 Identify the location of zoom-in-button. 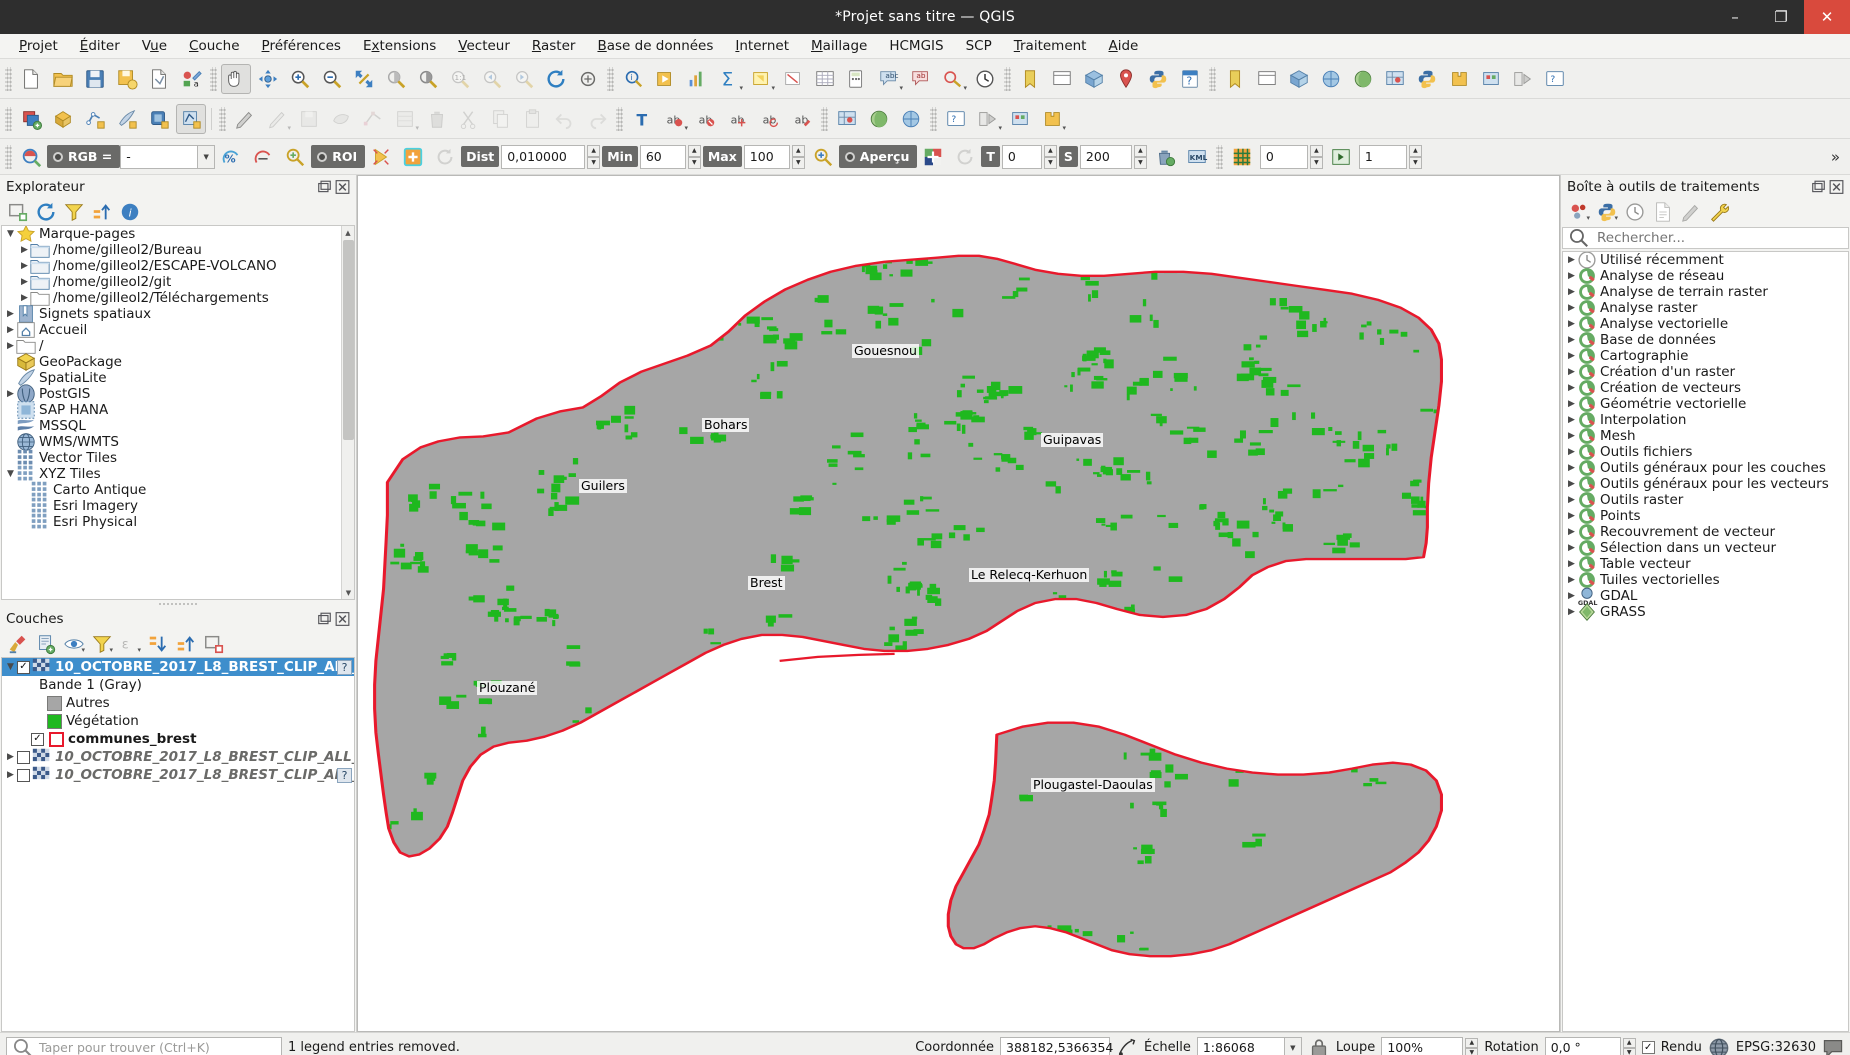
(300, 79).